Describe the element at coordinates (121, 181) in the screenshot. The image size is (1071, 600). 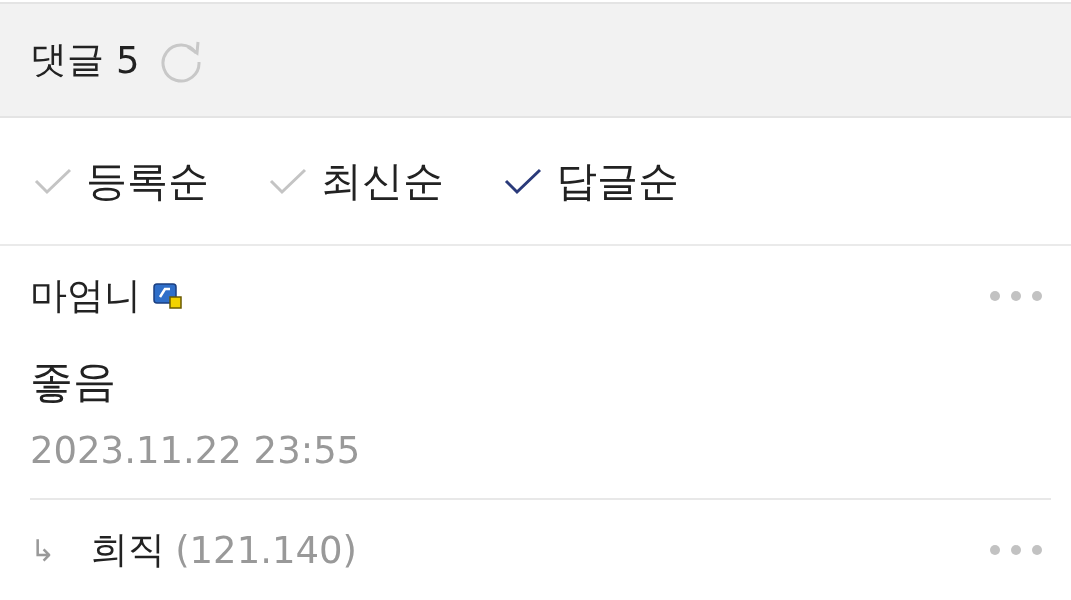
I see `sort-option: 등록순` at that location.